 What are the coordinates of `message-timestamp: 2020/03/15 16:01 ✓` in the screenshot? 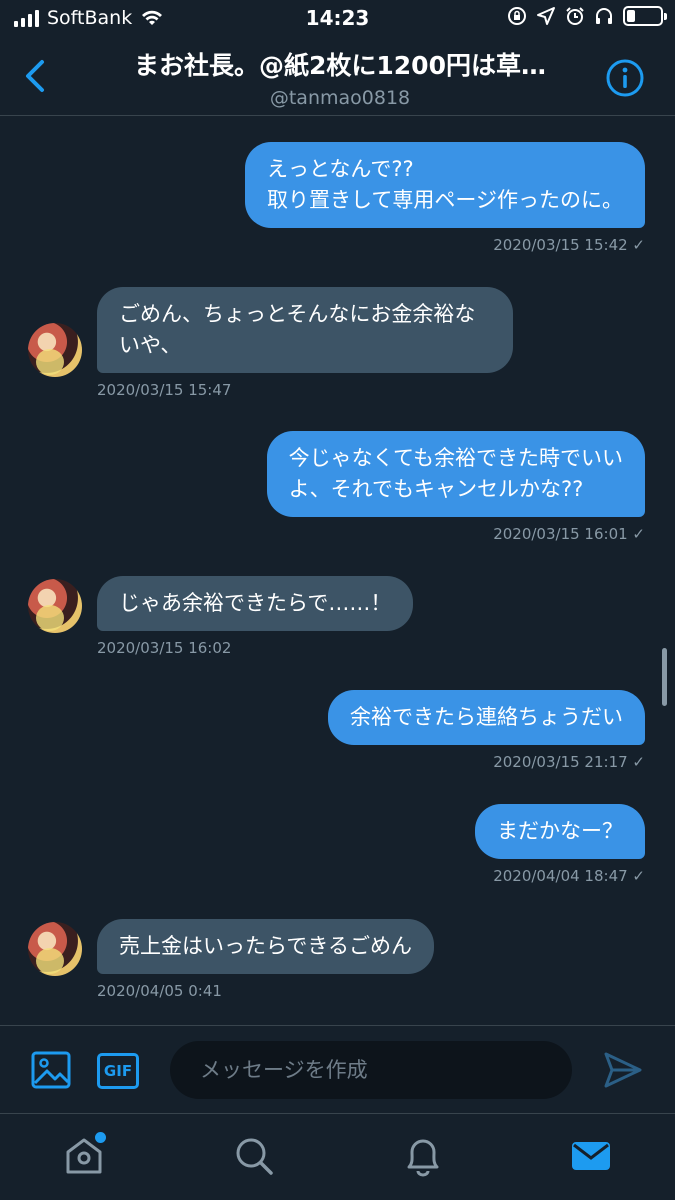 It's located at (569, 534).